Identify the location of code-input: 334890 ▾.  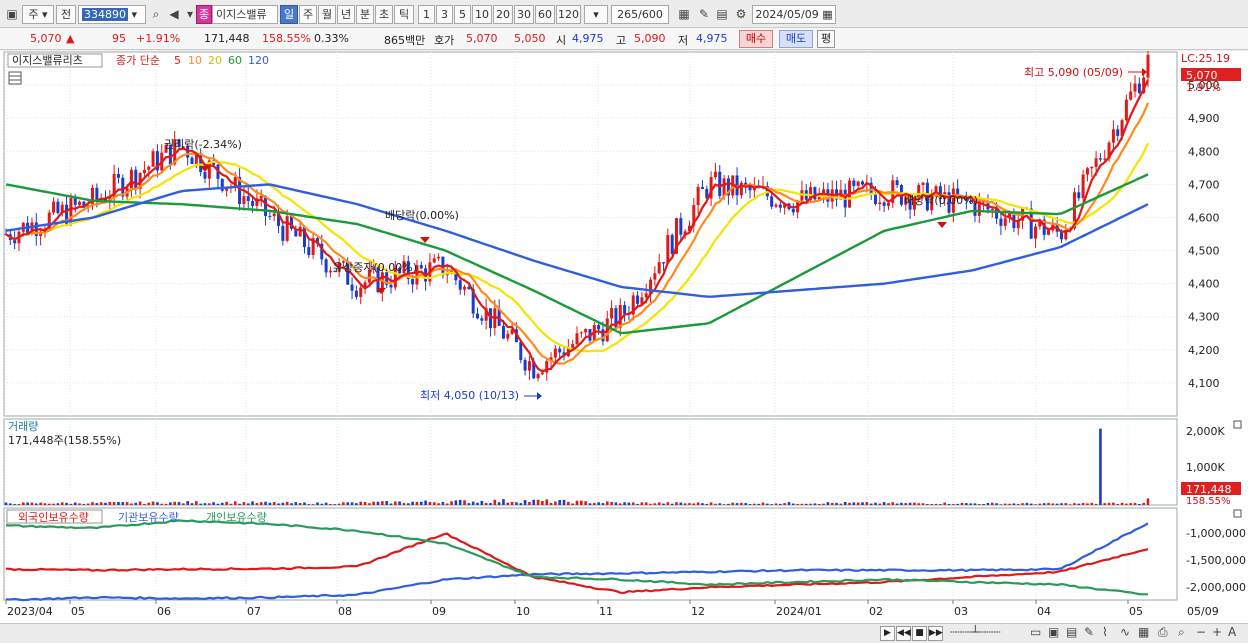
(112, 14).